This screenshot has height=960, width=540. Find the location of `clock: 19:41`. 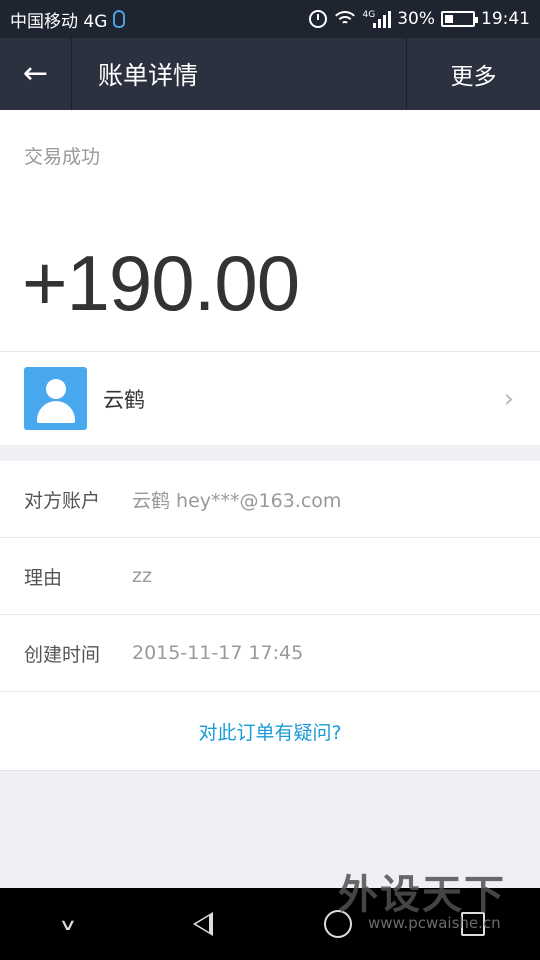

clock: 19:41 is located at coordinates (505, 19).